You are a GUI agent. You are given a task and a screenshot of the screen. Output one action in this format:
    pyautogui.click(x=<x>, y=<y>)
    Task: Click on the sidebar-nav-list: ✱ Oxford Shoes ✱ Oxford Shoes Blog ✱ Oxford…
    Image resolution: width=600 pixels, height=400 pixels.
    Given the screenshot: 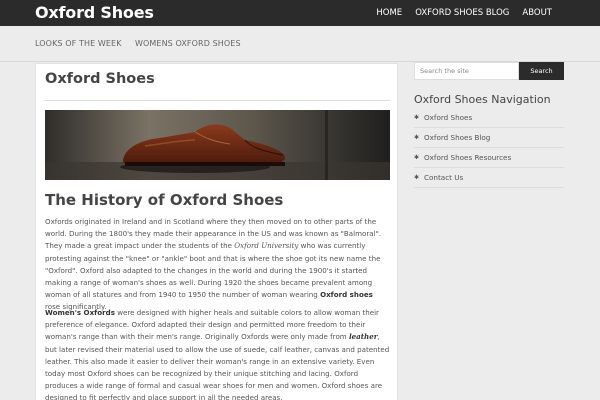 What is the action you would take?
    pyautogui.click(x=489, y=148)
    